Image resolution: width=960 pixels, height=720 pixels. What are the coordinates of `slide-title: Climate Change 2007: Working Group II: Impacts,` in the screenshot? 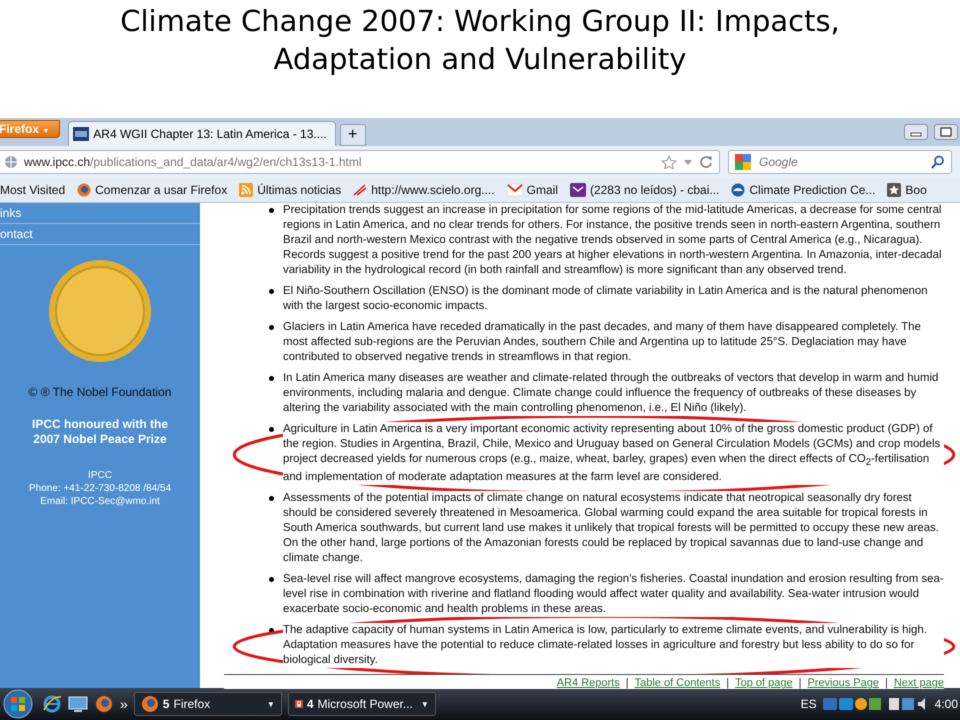 It's located at (480, 21).